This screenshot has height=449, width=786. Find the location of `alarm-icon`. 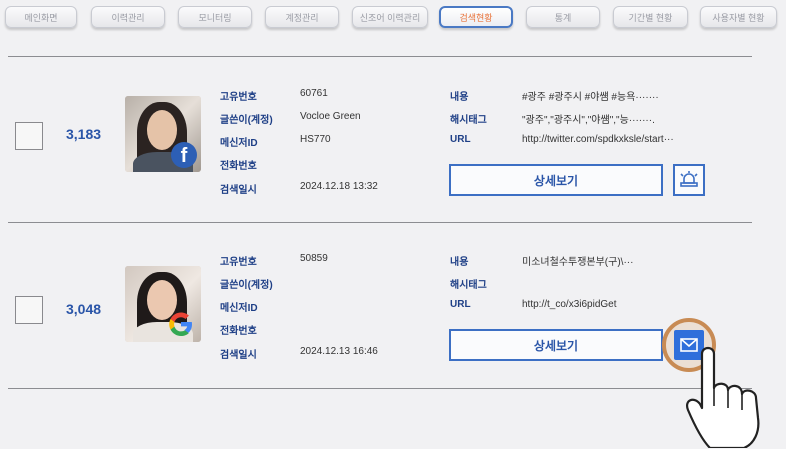

alarm-icon is located at coordinates (689, 179).